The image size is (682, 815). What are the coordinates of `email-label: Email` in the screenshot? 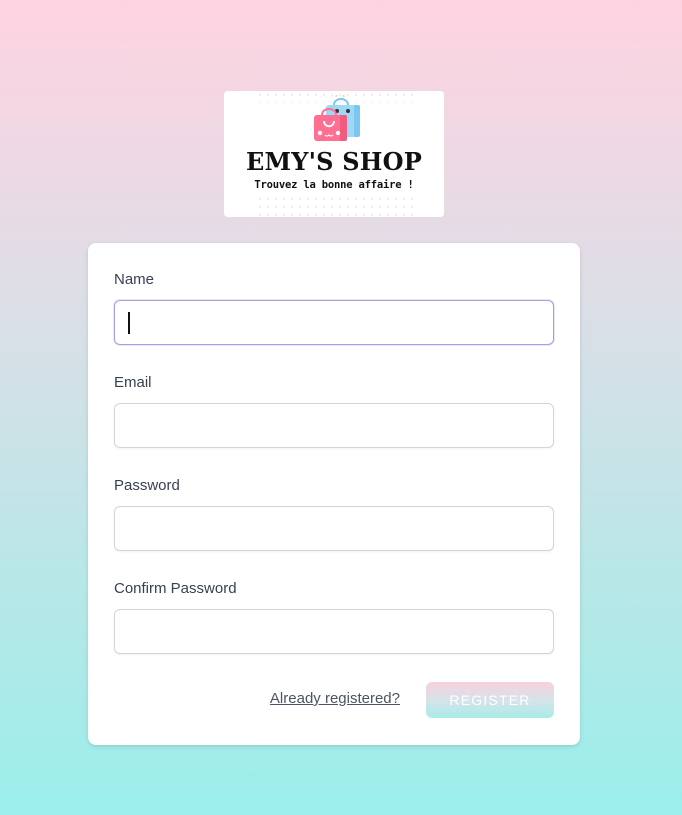 It's located at (133, 382).